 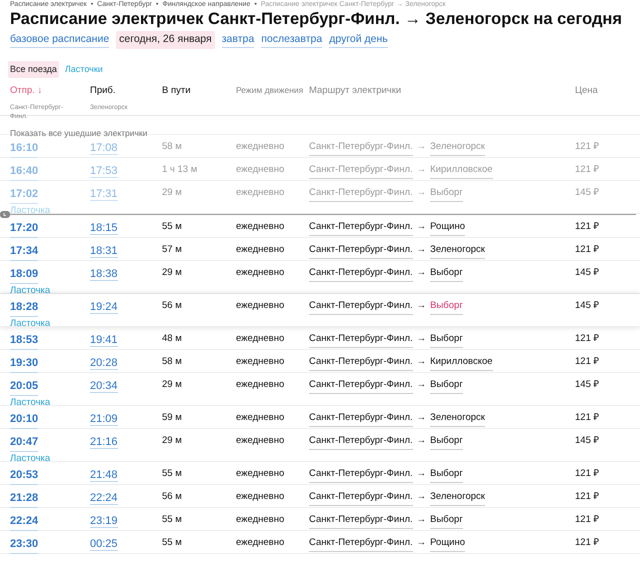 I want to click on train-row: 16:40 17:53 1 ч 13 м ежедневно Санкт-Петербург-Финл. → Кирилловское 121 ₽, so click(x=320, y=170).